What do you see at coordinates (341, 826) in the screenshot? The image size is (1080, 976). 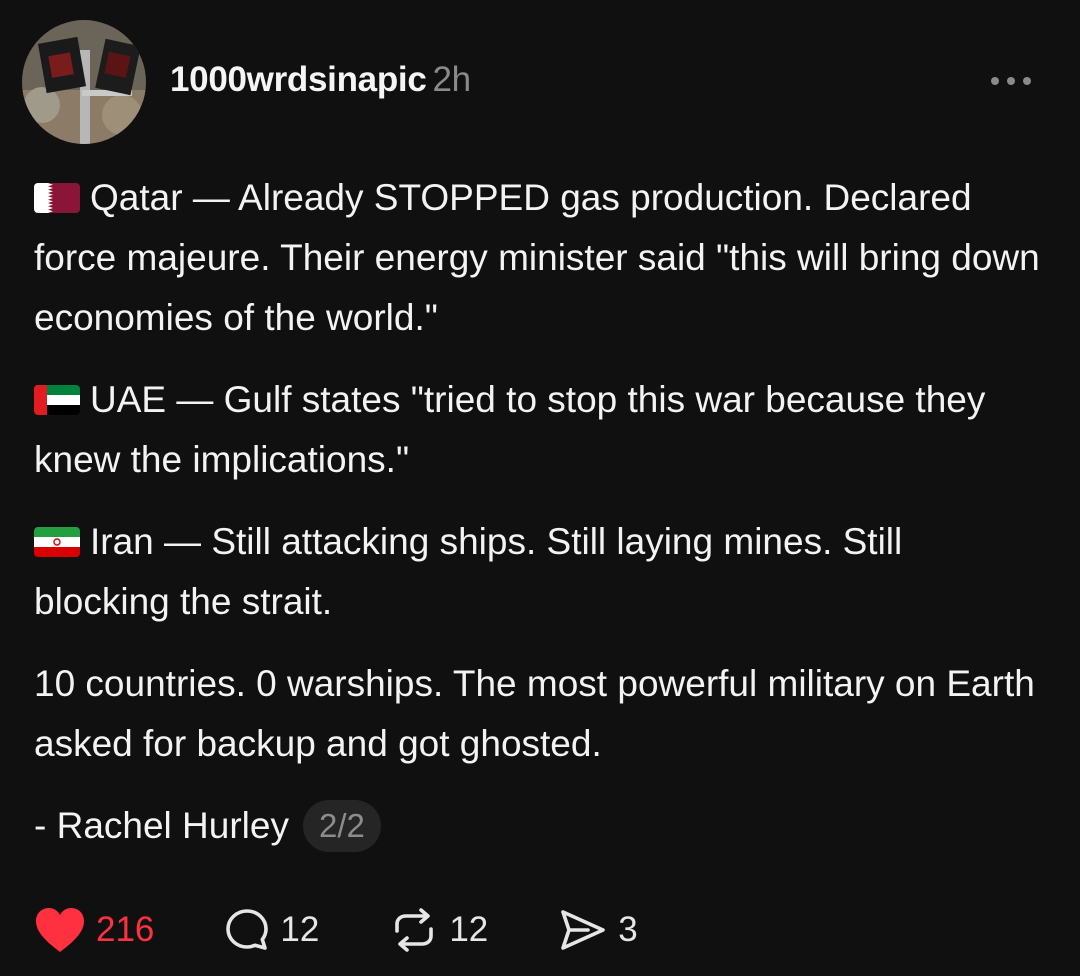 I see `thread-page-badge: 2/2` at bounding box center [341, 826].